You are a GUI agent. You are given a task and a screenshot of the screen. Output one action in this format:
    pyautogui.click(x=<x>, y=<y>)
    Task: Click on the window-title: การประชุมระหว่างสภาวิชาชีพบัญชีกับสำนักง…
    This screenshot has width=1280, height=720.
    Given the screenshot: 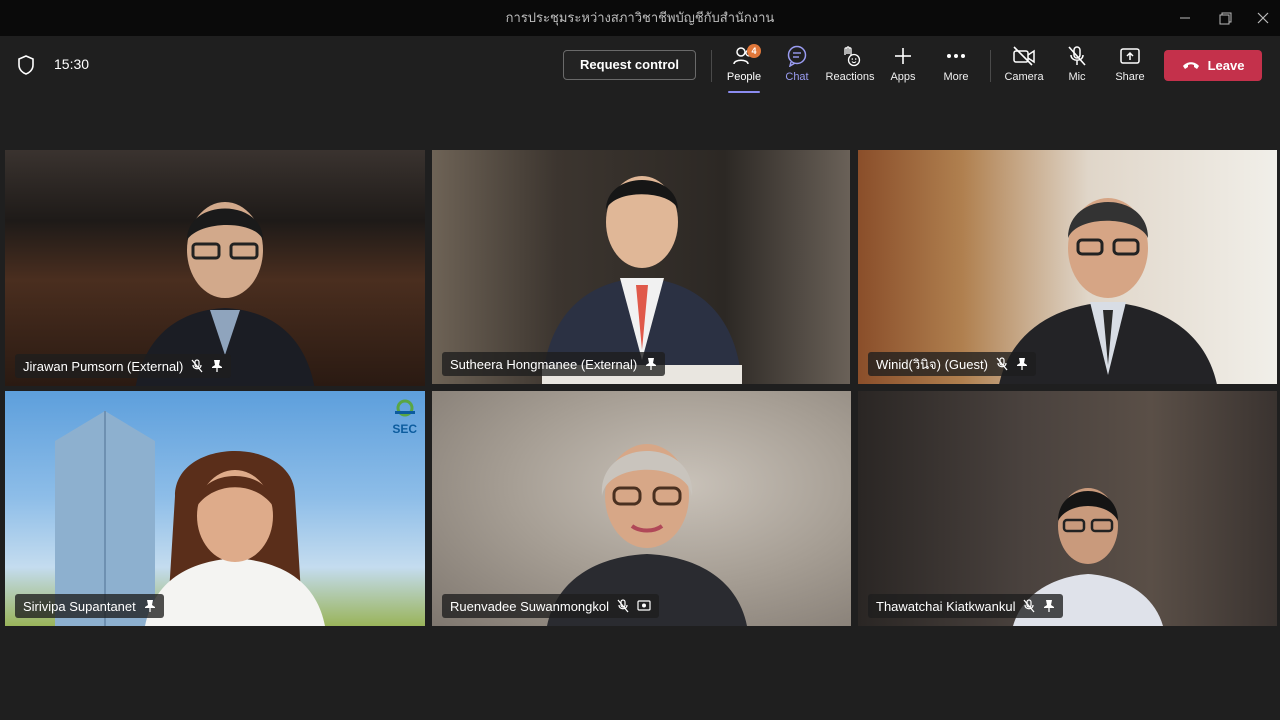 What is the action you would take?
    pyautogui.click(x=640, y=17)
    